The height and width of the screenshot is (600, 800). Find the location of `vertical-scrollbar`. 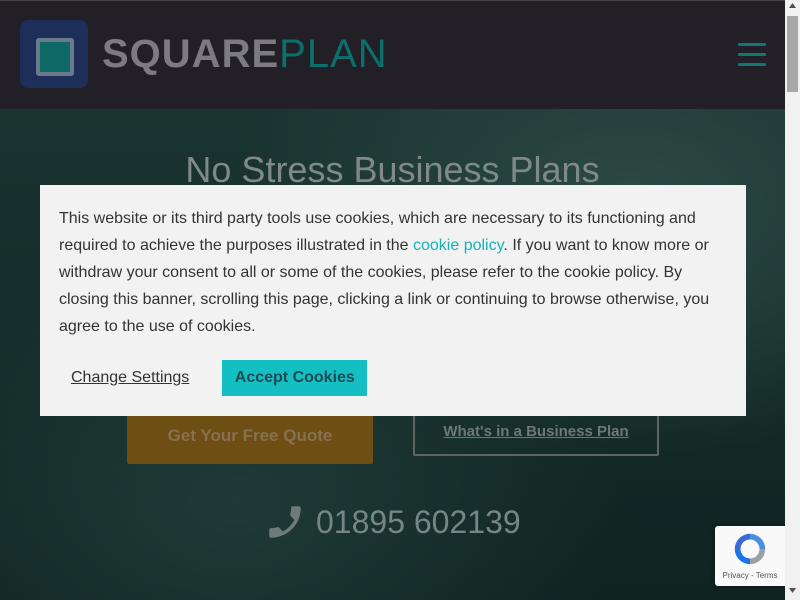

vertical-scrollbar is located at coordinates (792, 300).